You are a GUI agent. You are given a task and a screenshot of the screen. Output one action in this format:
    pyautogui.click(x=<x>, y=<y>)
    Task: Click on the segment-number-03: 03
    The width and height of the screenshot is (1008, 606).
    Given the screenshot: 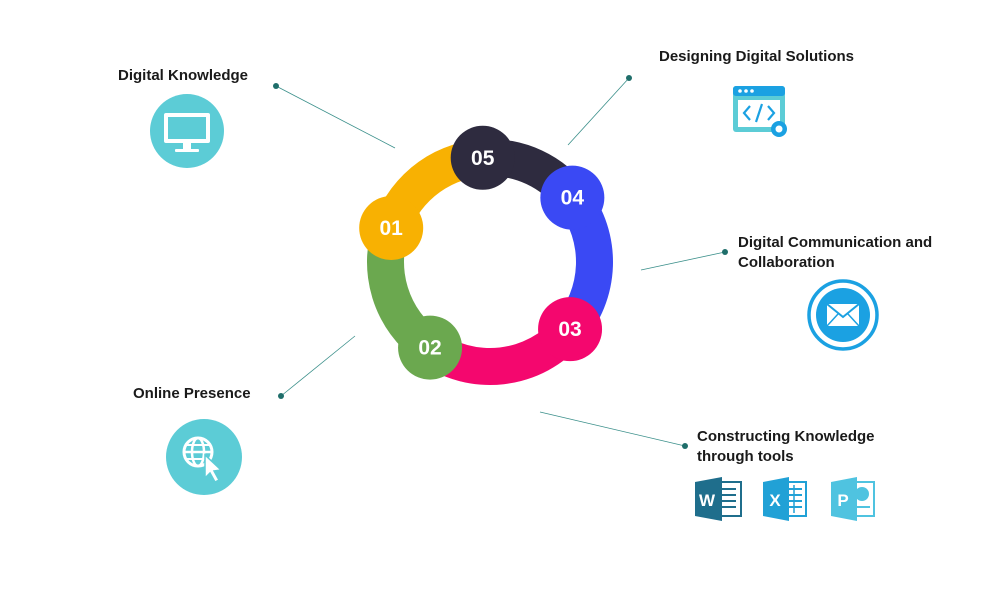 What is the action you would take?
    pyautogui.click(x=569, y=329)
    